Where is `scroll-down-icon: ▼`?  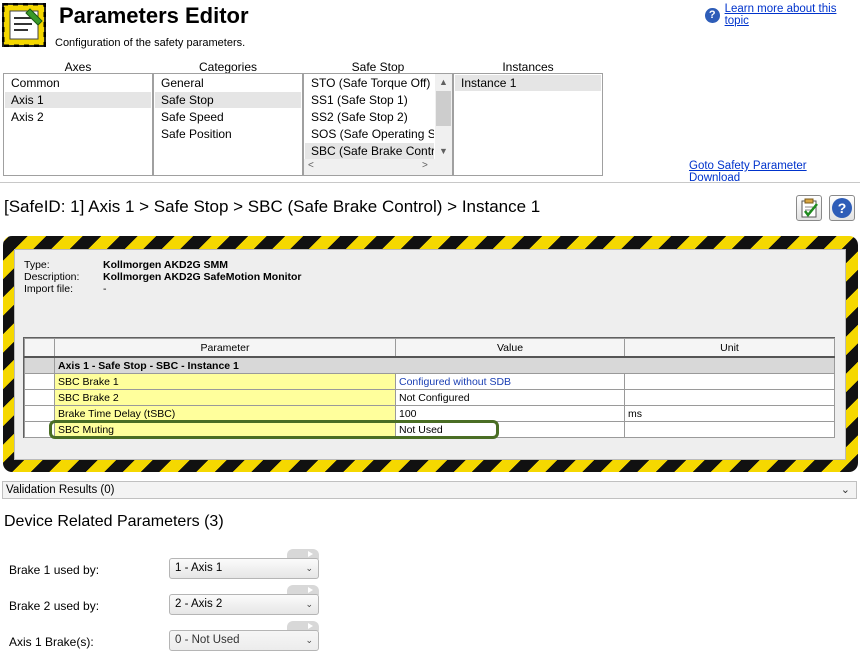 scroll-down-icon: ▼ is located at coordinates (443, 151).